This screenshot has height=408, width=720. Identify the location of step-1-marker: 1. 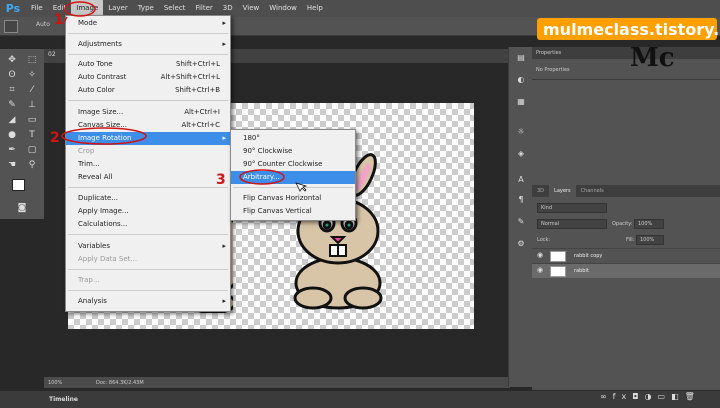
(59, 20).